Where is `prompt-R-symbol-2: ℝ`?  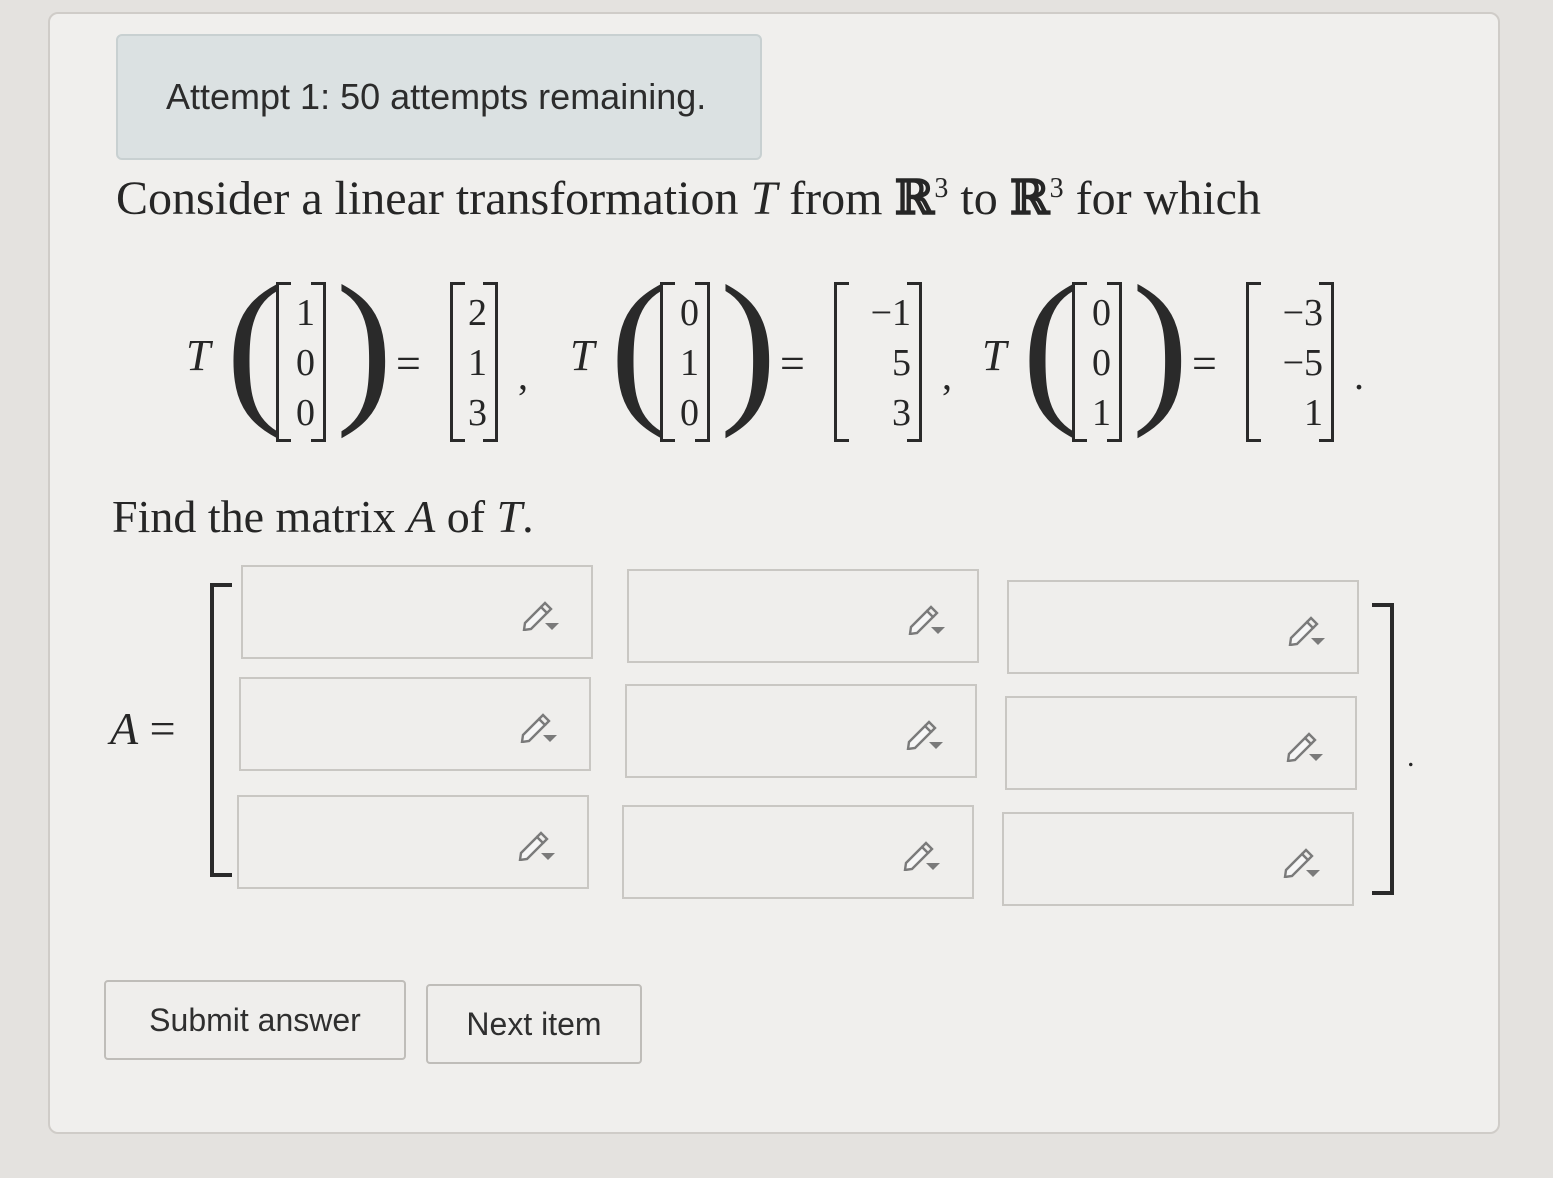
prompt-R-symbol-2: ℝ is located at coordinates (1029, 198).